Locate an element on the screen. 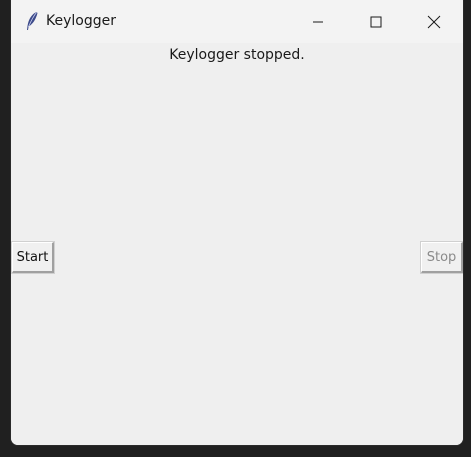 The width and height of the screenshot is (471, 457). minimize-icon is located at coordinates (318, 22).